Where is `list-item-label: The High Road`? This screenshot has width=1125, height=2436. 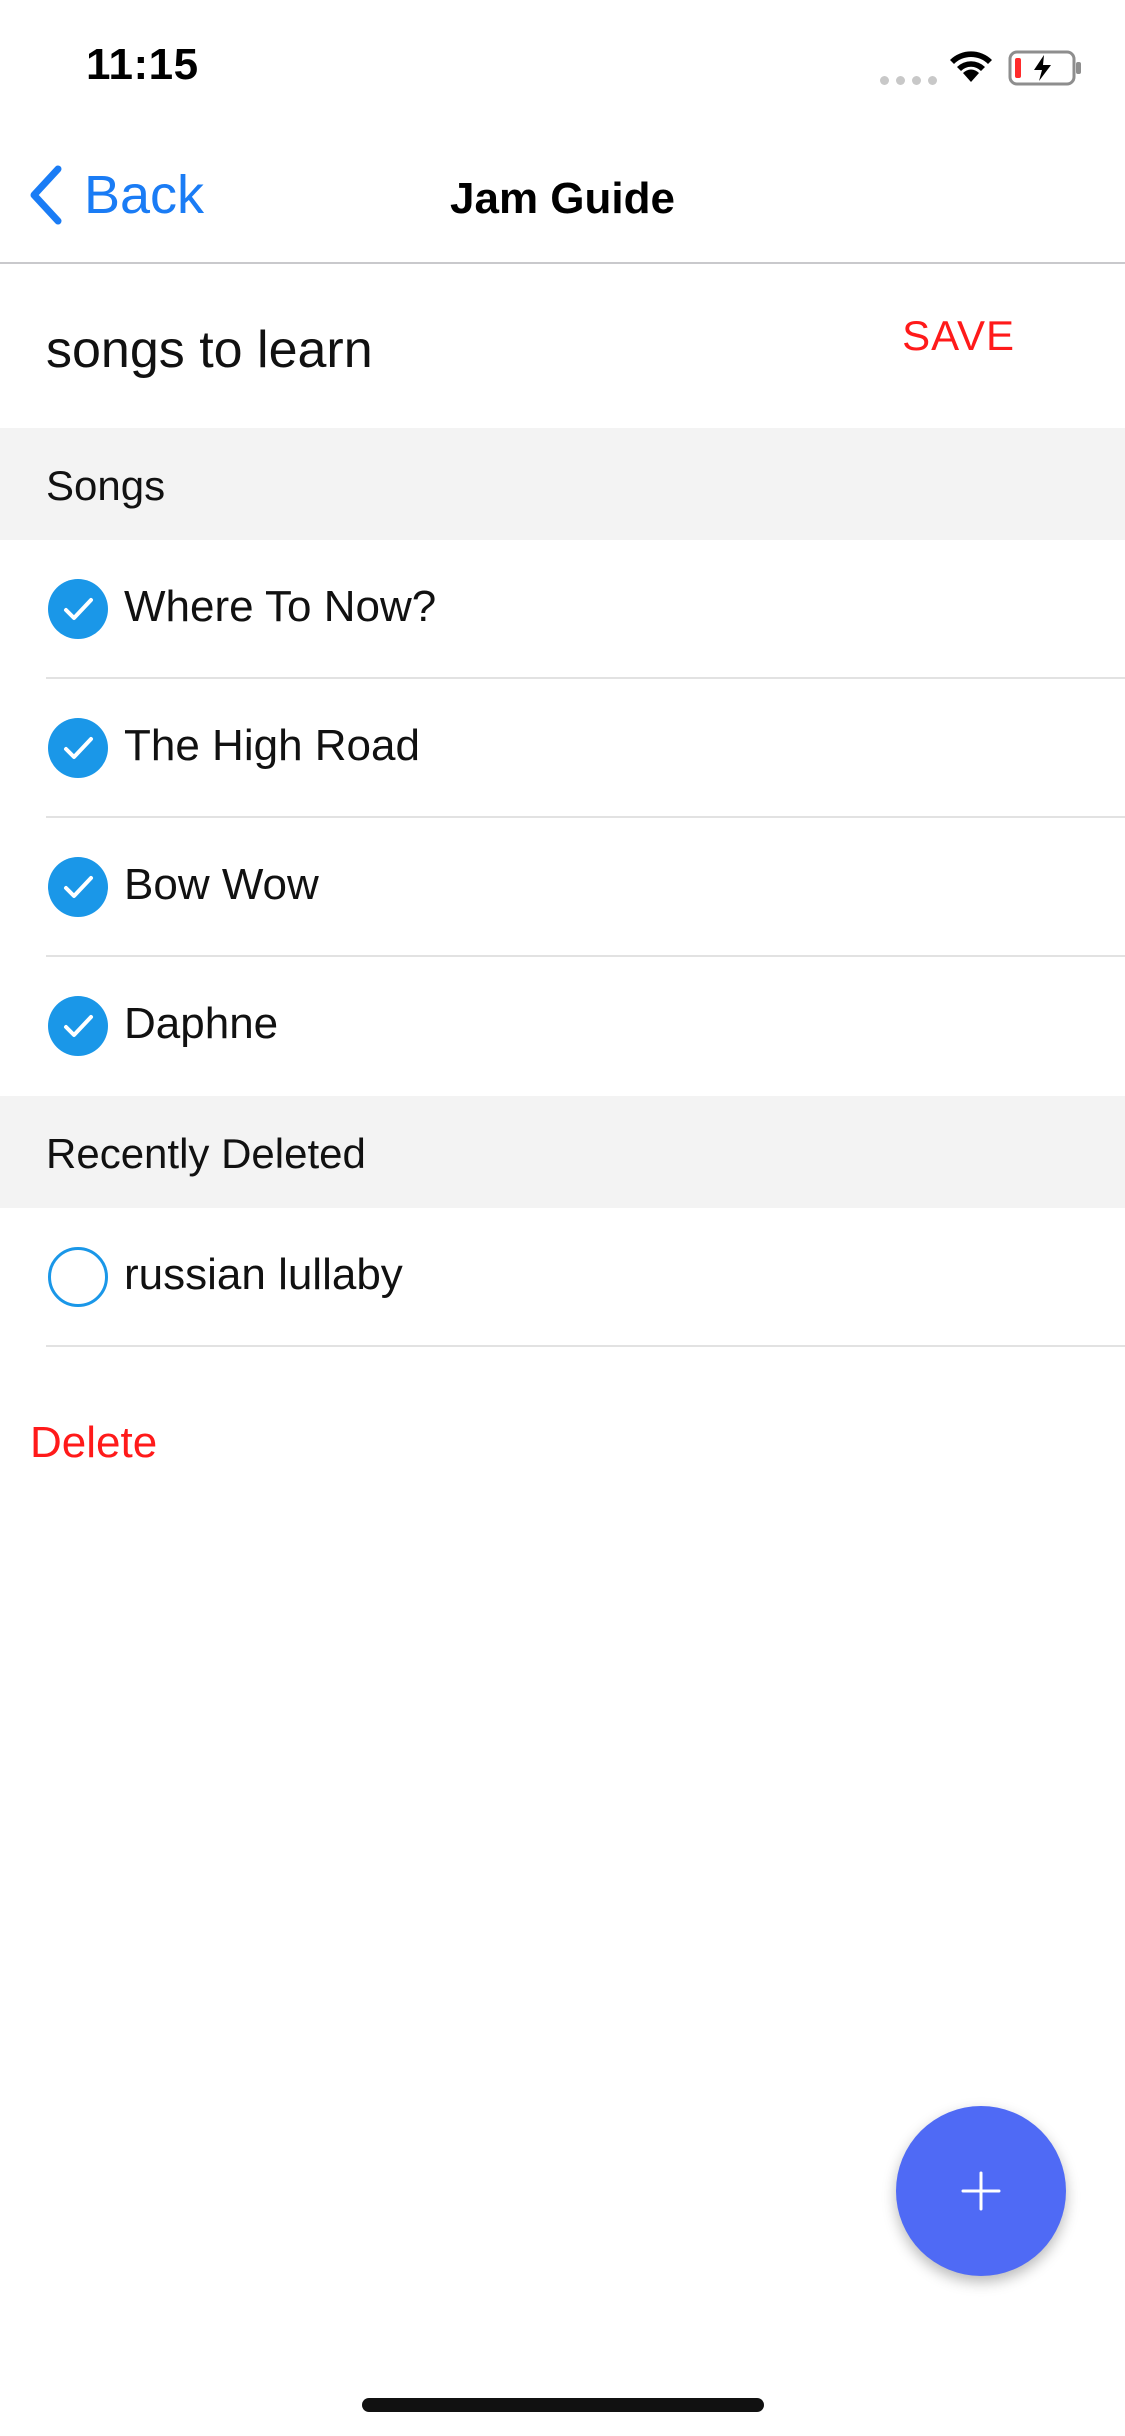 list-item-label: The High Road is located at coordinates (272, 745).